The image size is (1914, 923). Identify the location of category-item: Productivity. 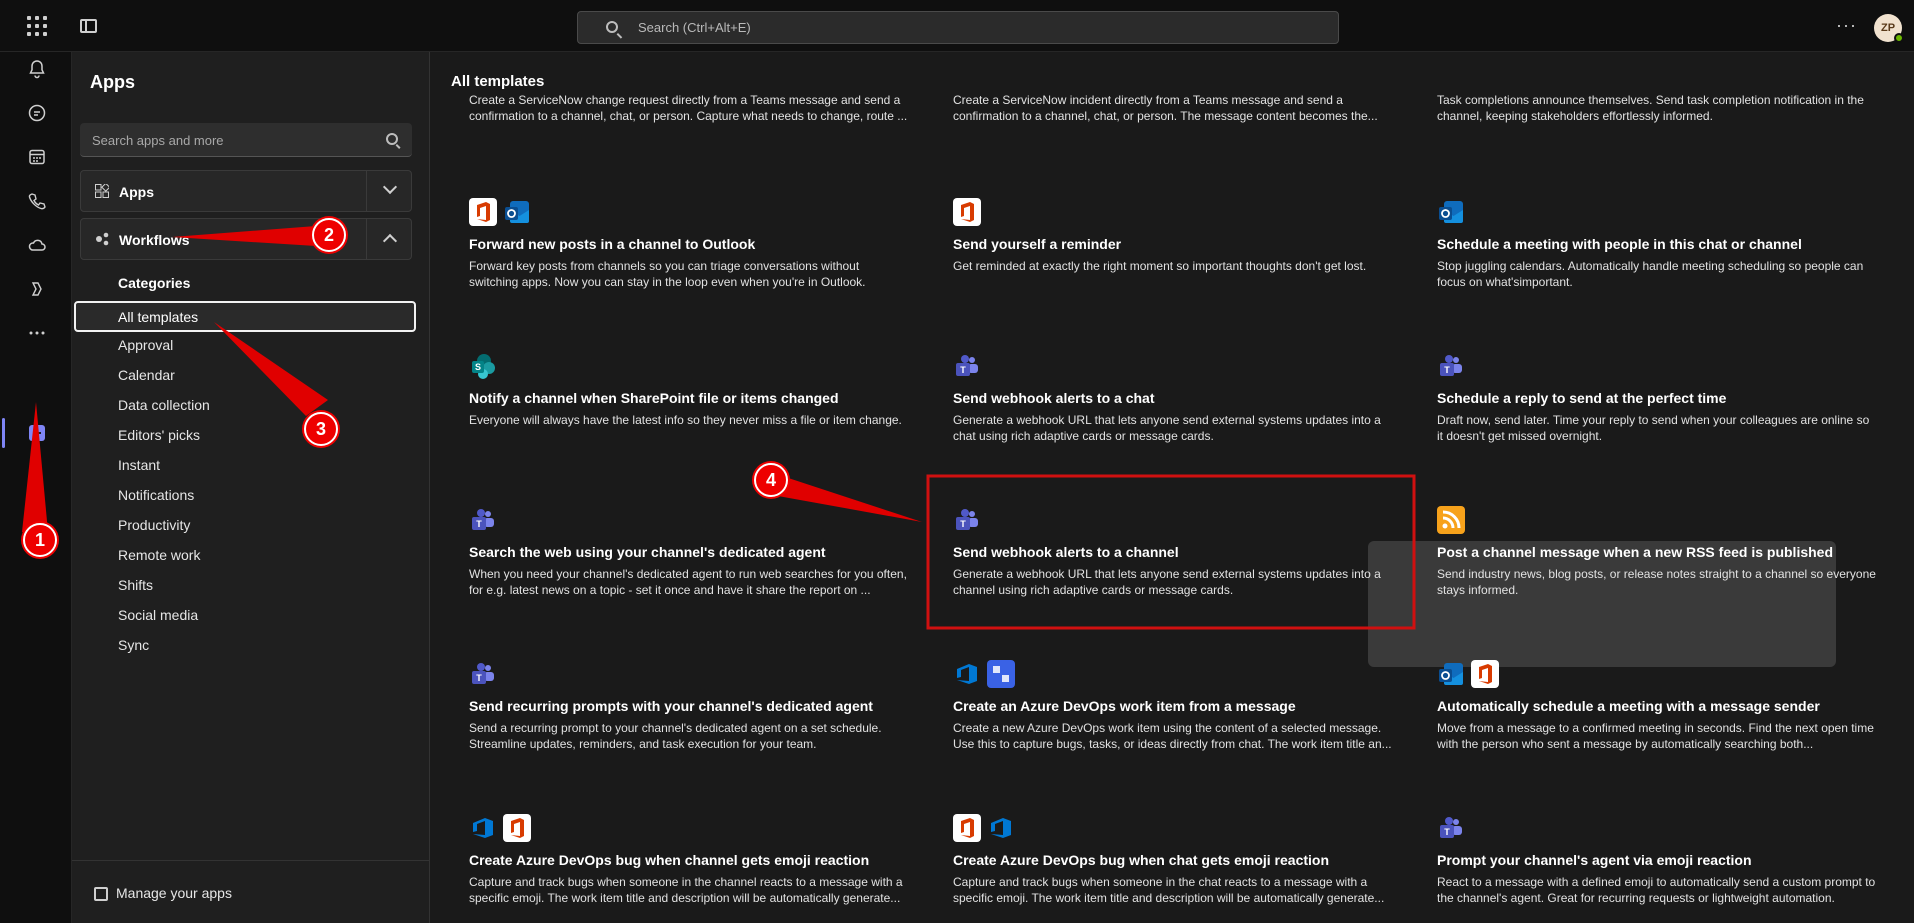
(154, 525).